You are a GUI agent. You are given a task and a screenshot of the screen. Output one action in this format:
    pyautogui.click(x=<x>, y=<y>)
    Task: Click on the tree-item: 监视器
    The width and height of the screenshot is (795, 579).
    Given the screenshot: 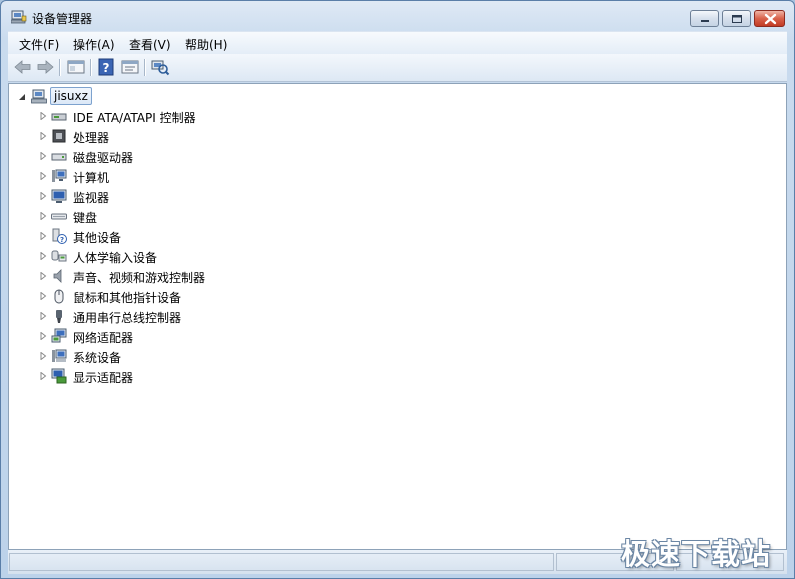 What is the action you would take?
    pyautogui.click(x=139, y=196)
    